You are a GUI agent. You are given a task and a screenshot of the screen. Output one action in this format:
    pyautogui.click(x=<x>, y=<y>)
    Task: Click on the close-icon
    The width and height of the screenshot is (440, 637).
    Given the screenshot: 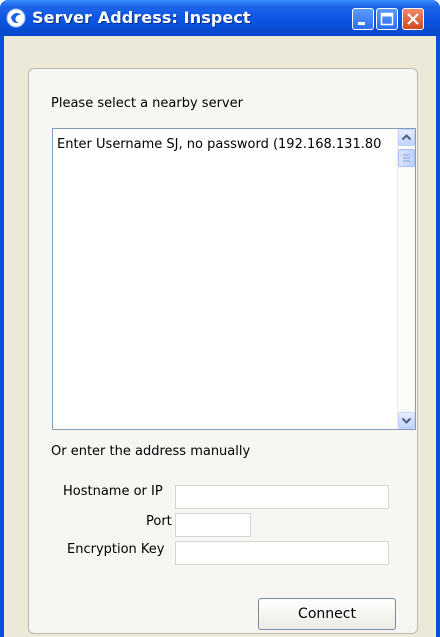 What is the action you would take?
    pyautogui.click(x=413, y=19)
    